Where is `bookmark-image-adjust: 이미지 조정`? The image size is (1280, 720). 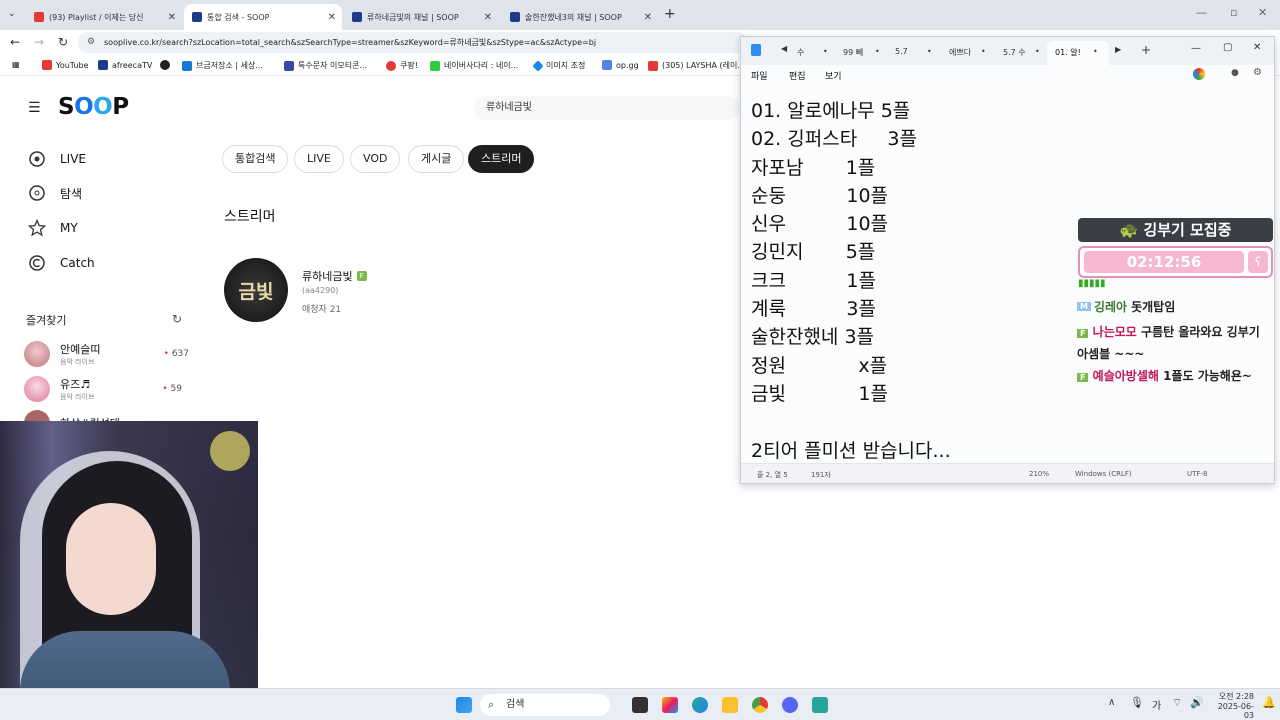
bookmark-image-adjust: 이미지 조정 is located at coordinates (558, 65).